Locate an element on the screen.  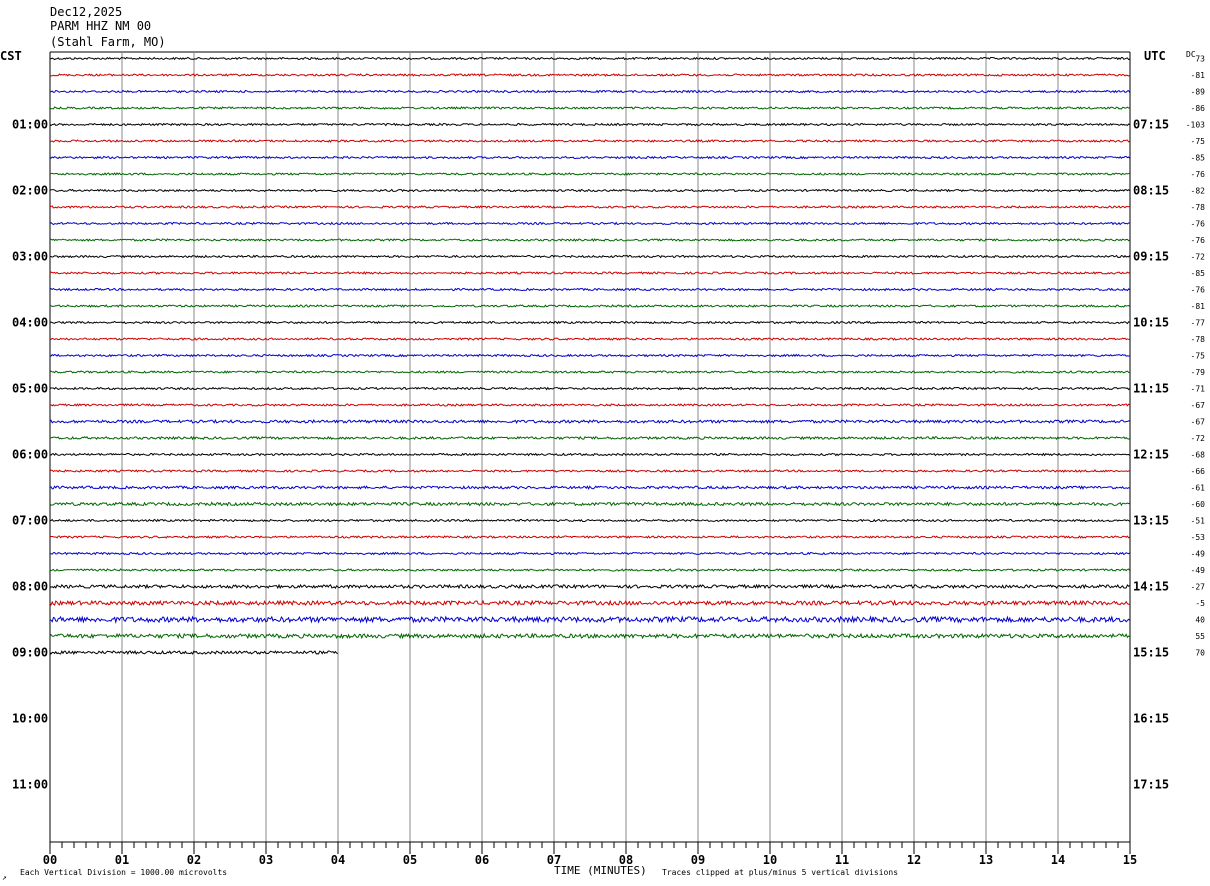
x-tick-label: 12 is located at coordinates (914, 860).